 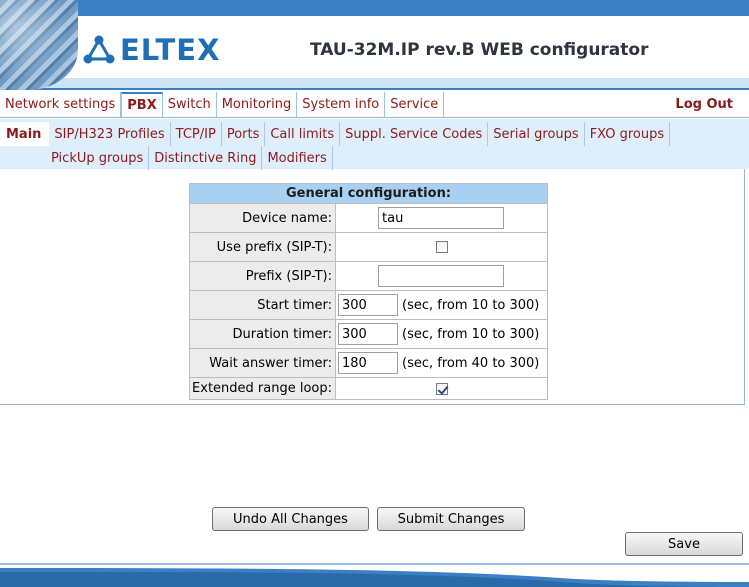 What do you see at coordinates (471, 363) in the screenshot?
I see `wait-answer-timer-hint: (sec, from 40 to 300)` at bounding box center [471, 363].